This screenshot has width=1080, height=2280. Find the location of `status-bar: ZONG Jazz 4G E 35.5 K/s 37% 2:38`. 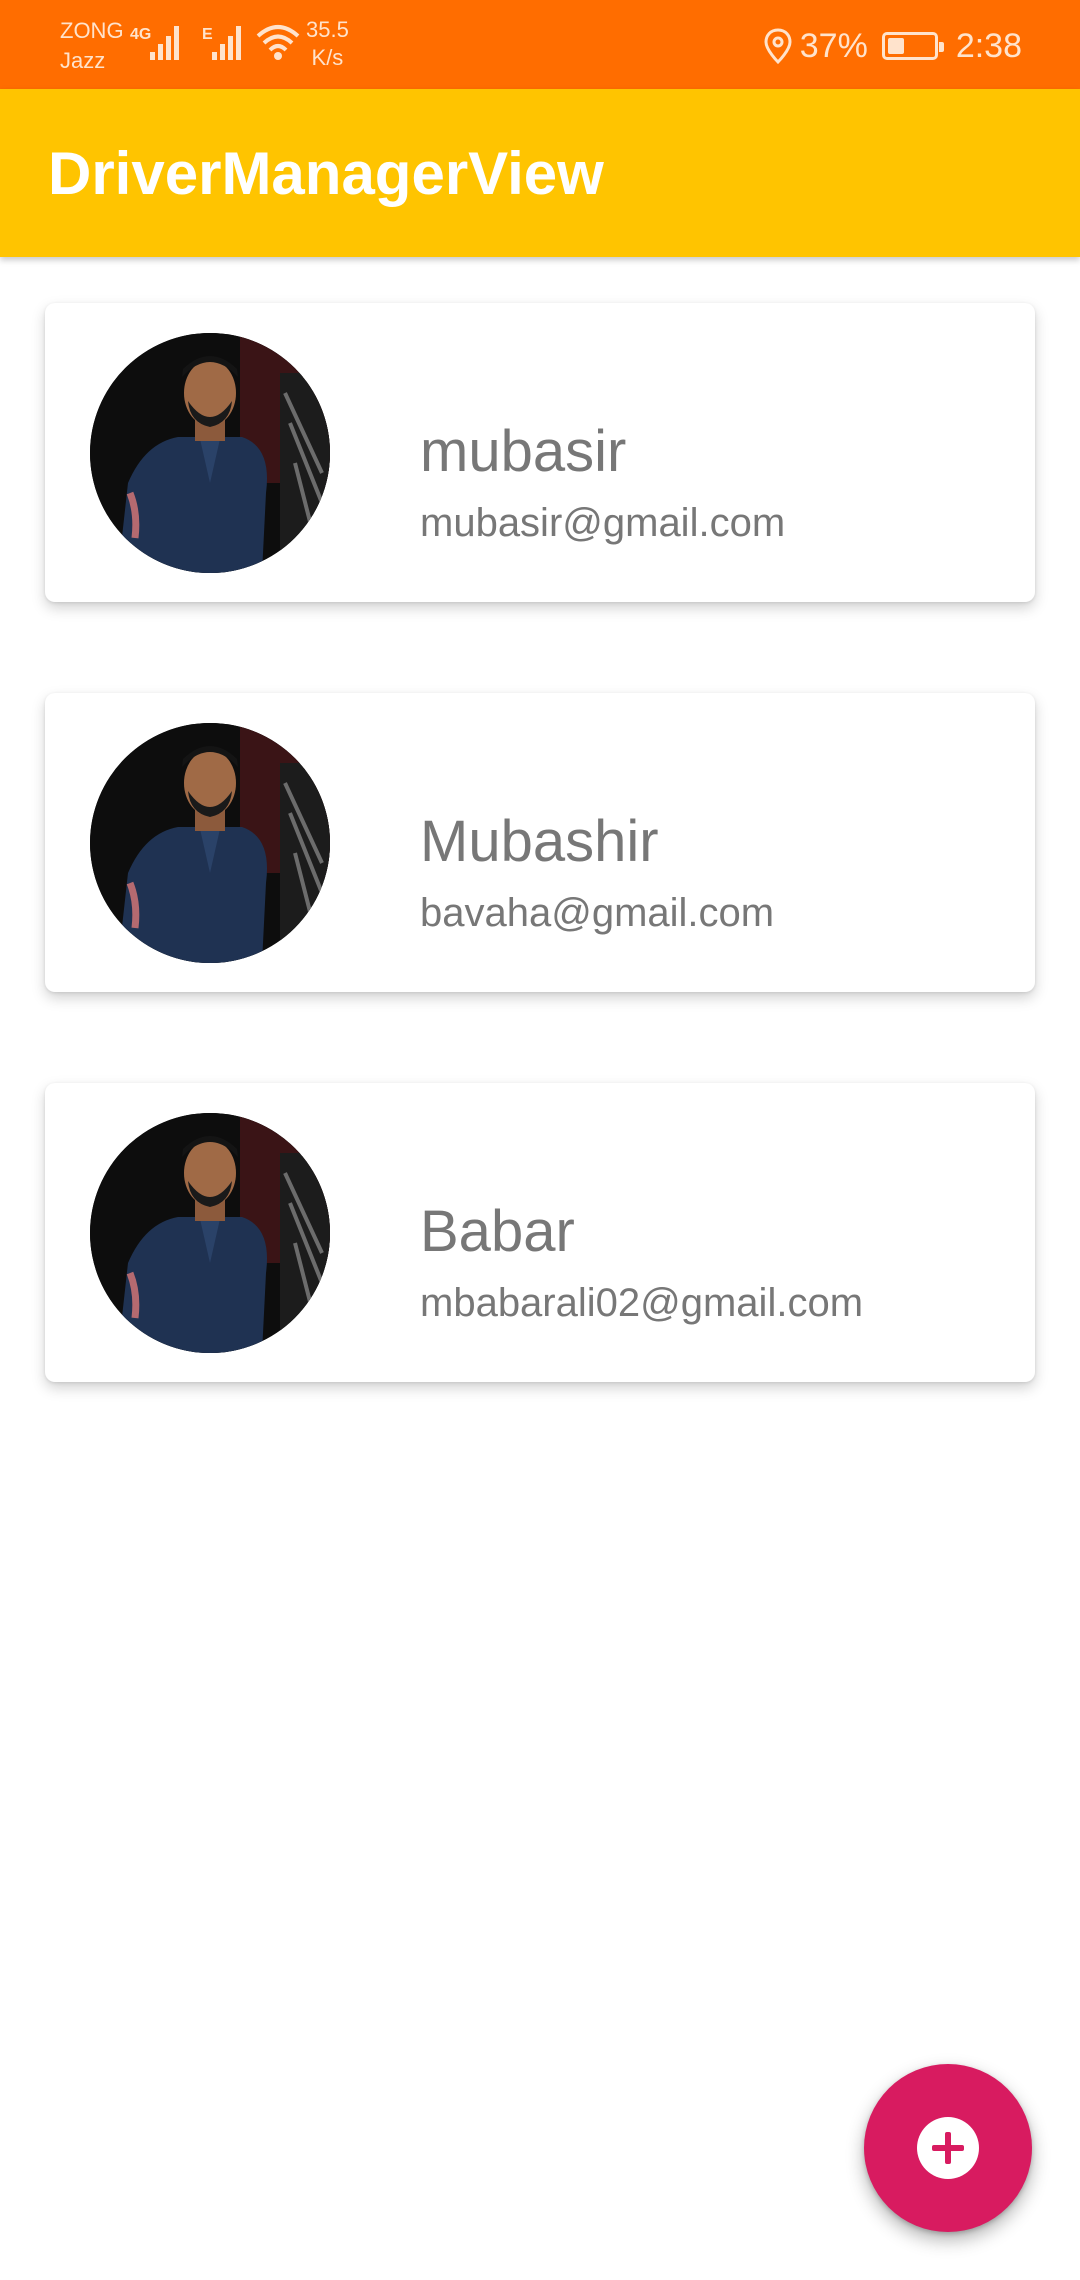

status-bar: ZONG Jazz 4G E 35.5 K/s 37% 2:38 is located at coordinates (540, 44).